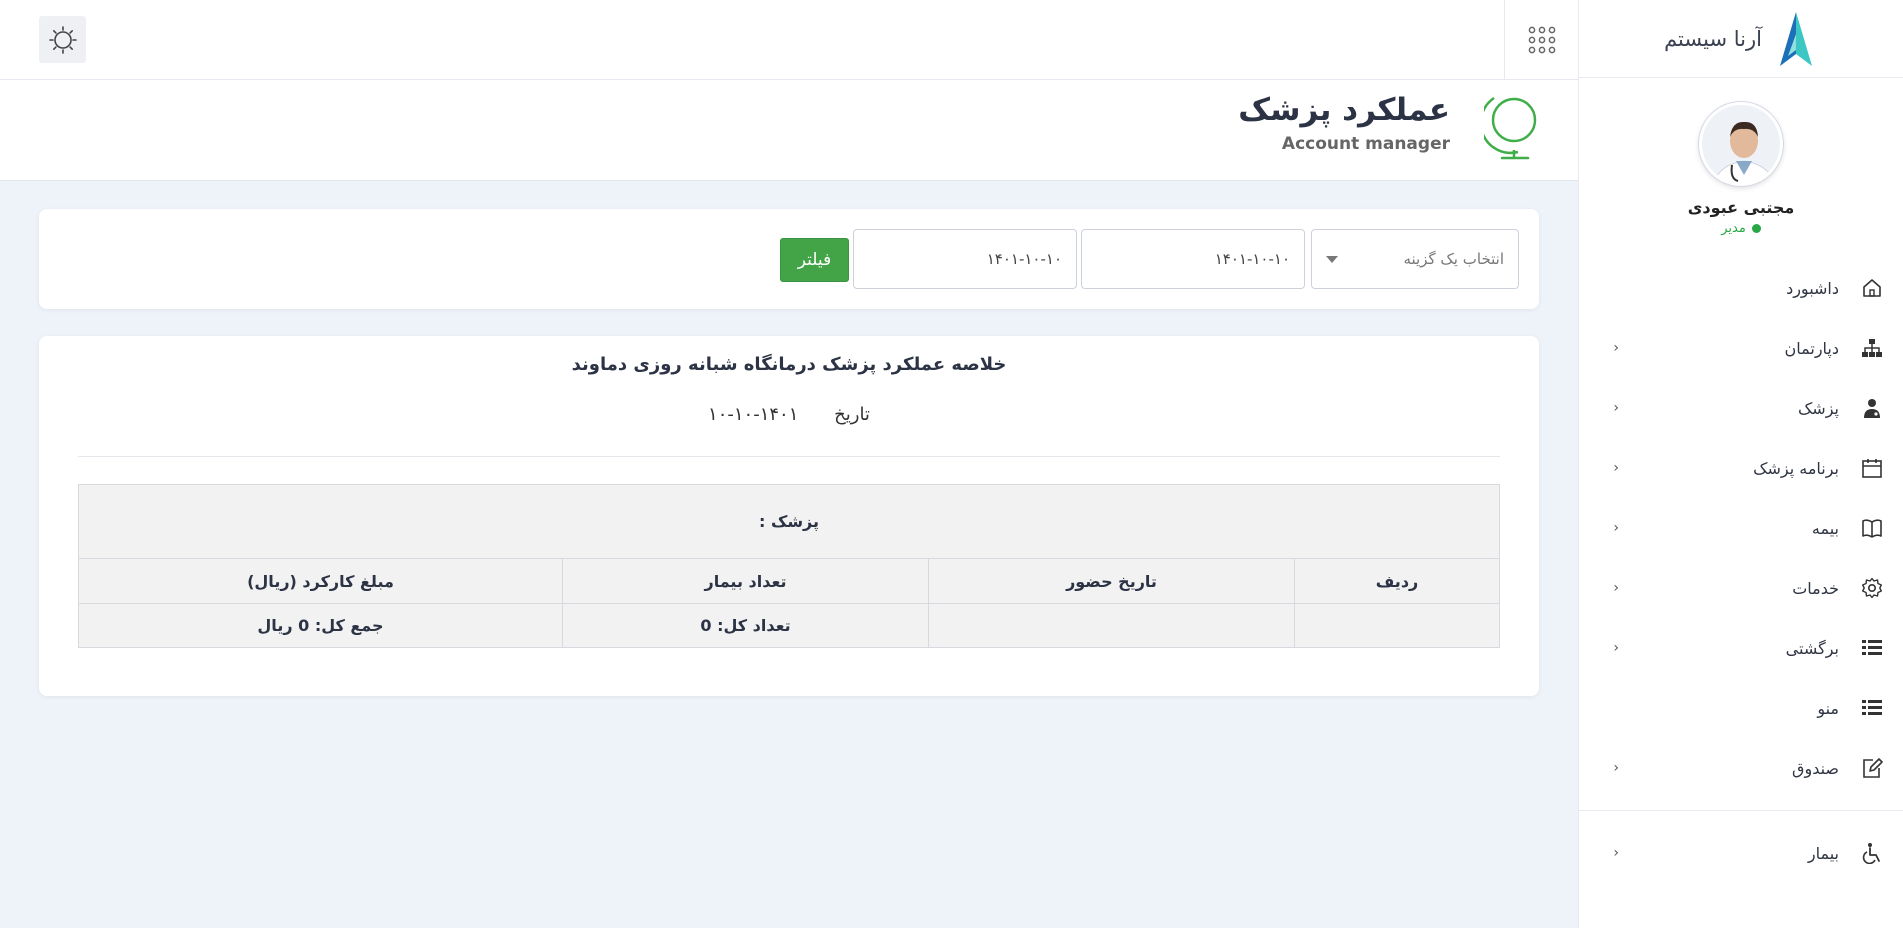 The width and height of the screenshot is (1903, 928). I want to click on sun-icon, so click(62, 39).